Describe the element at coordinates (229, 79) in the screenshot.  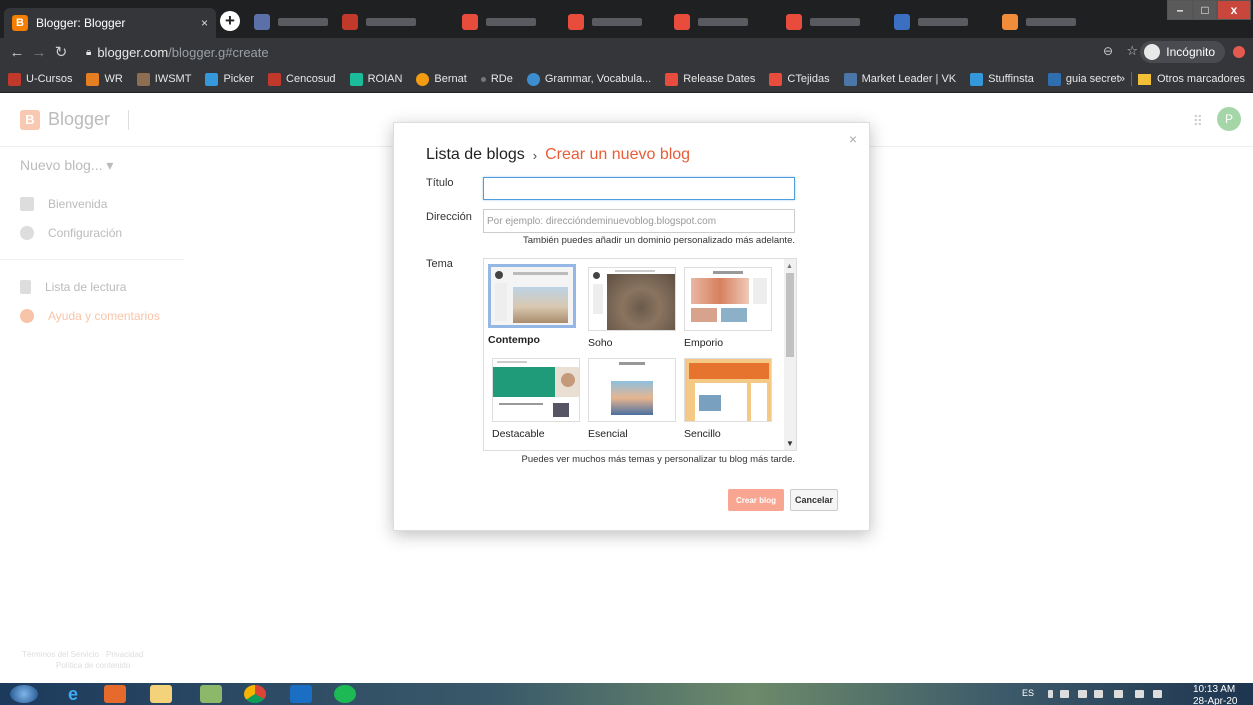
I see `bookmark-item: Picker` at that location.